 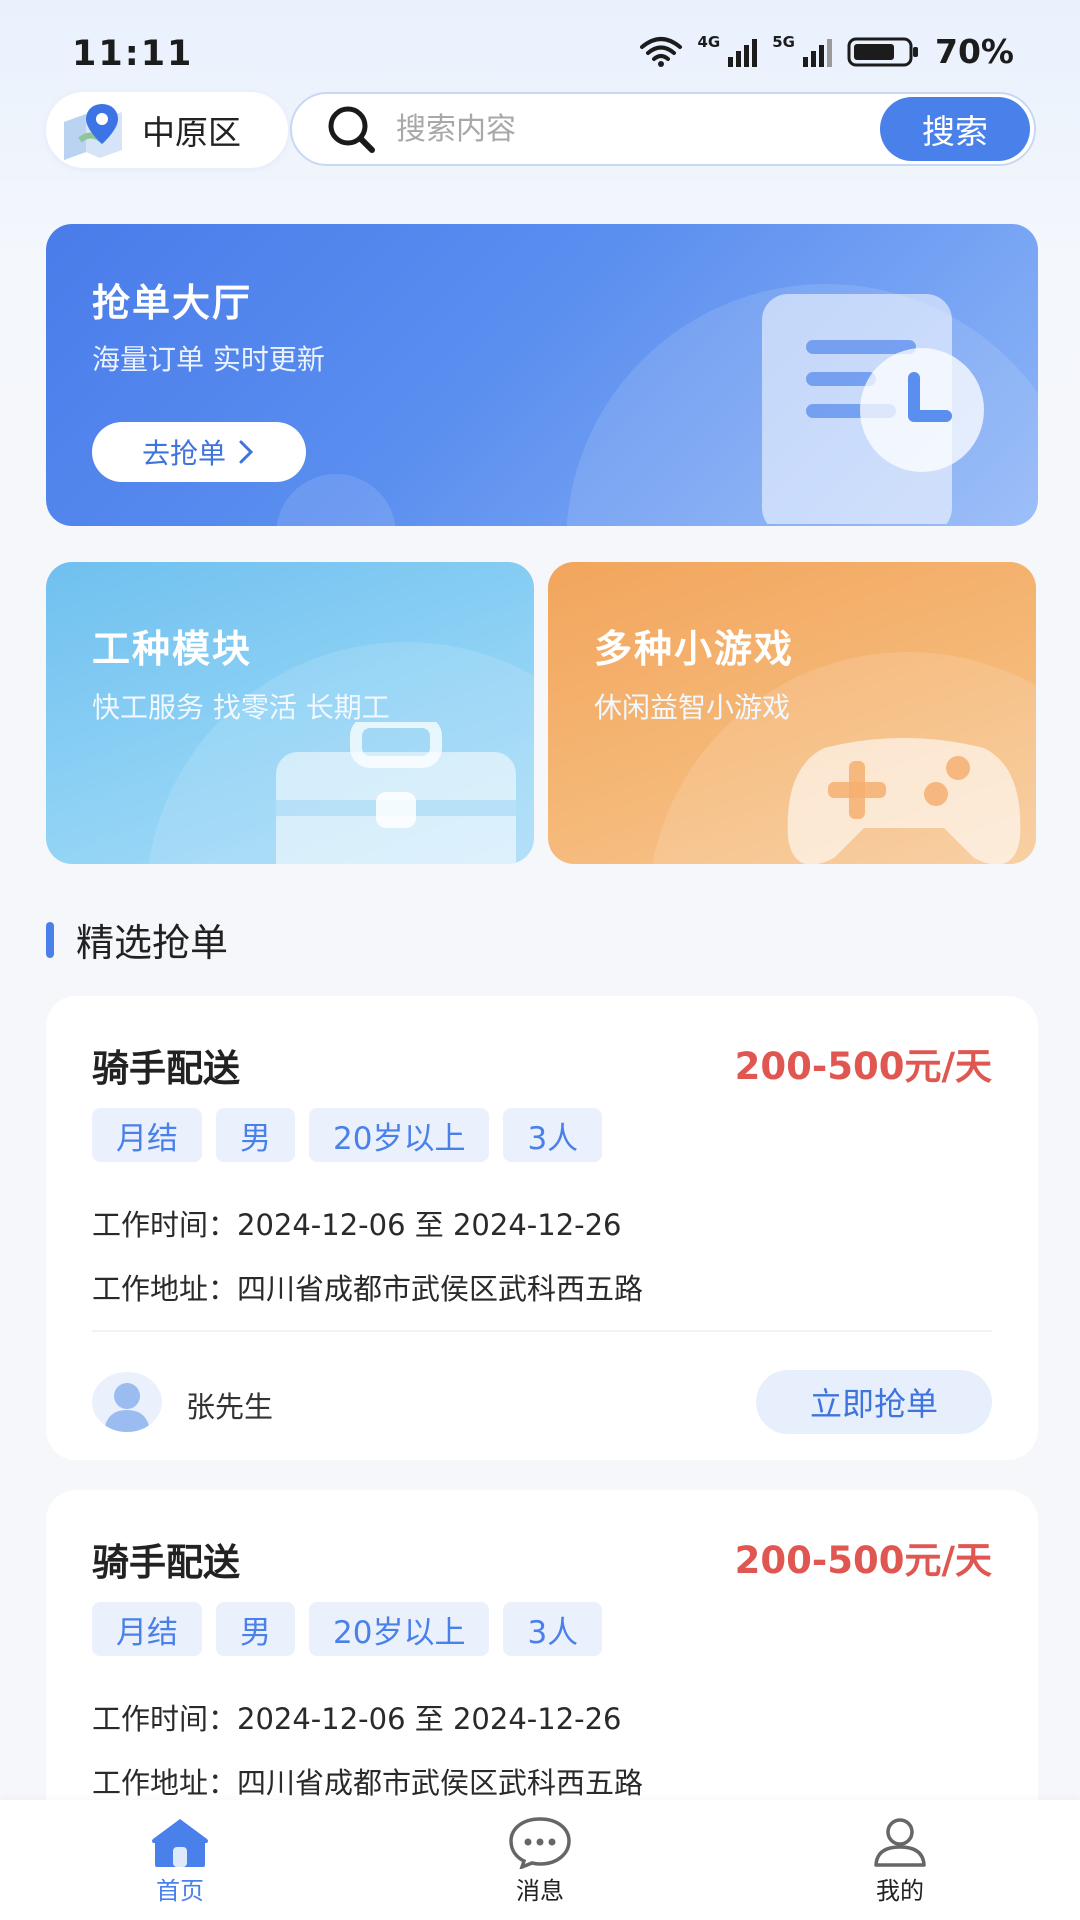 I want to click on battery-icon, so click(x=882, y=51).